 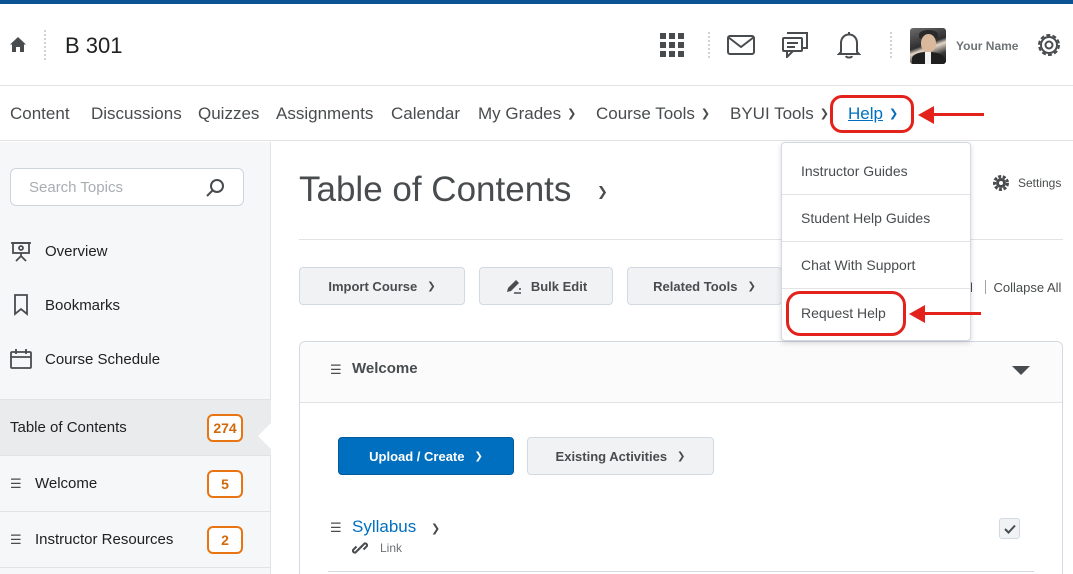 I want to click on link-icon, so click(x=360, y=548).